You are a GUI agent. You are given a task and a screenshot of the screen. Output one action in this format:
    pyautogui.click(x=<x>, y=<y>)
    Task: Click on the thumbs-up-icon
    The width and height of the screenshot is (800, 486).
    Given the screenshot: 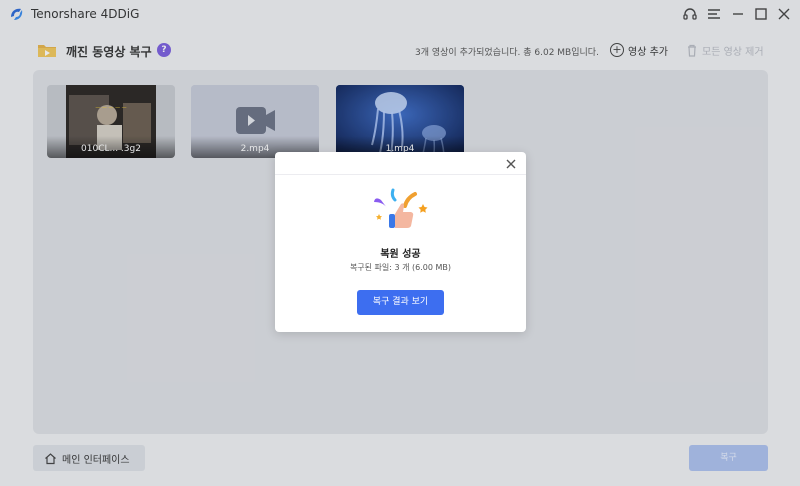 What is the action you would take?
    pyautogui.click(x=401, y=208)
    